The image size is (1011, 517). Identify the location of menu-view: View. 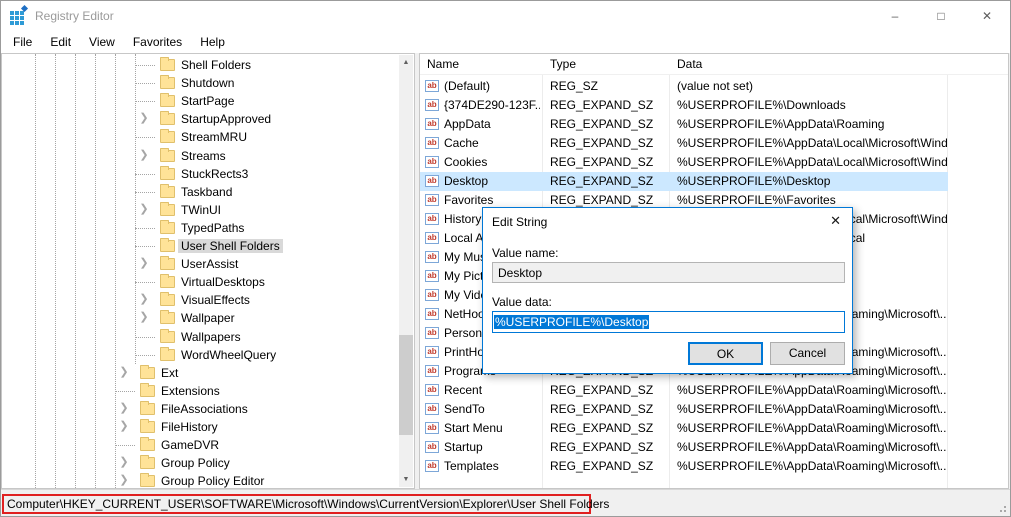
(102, 42).